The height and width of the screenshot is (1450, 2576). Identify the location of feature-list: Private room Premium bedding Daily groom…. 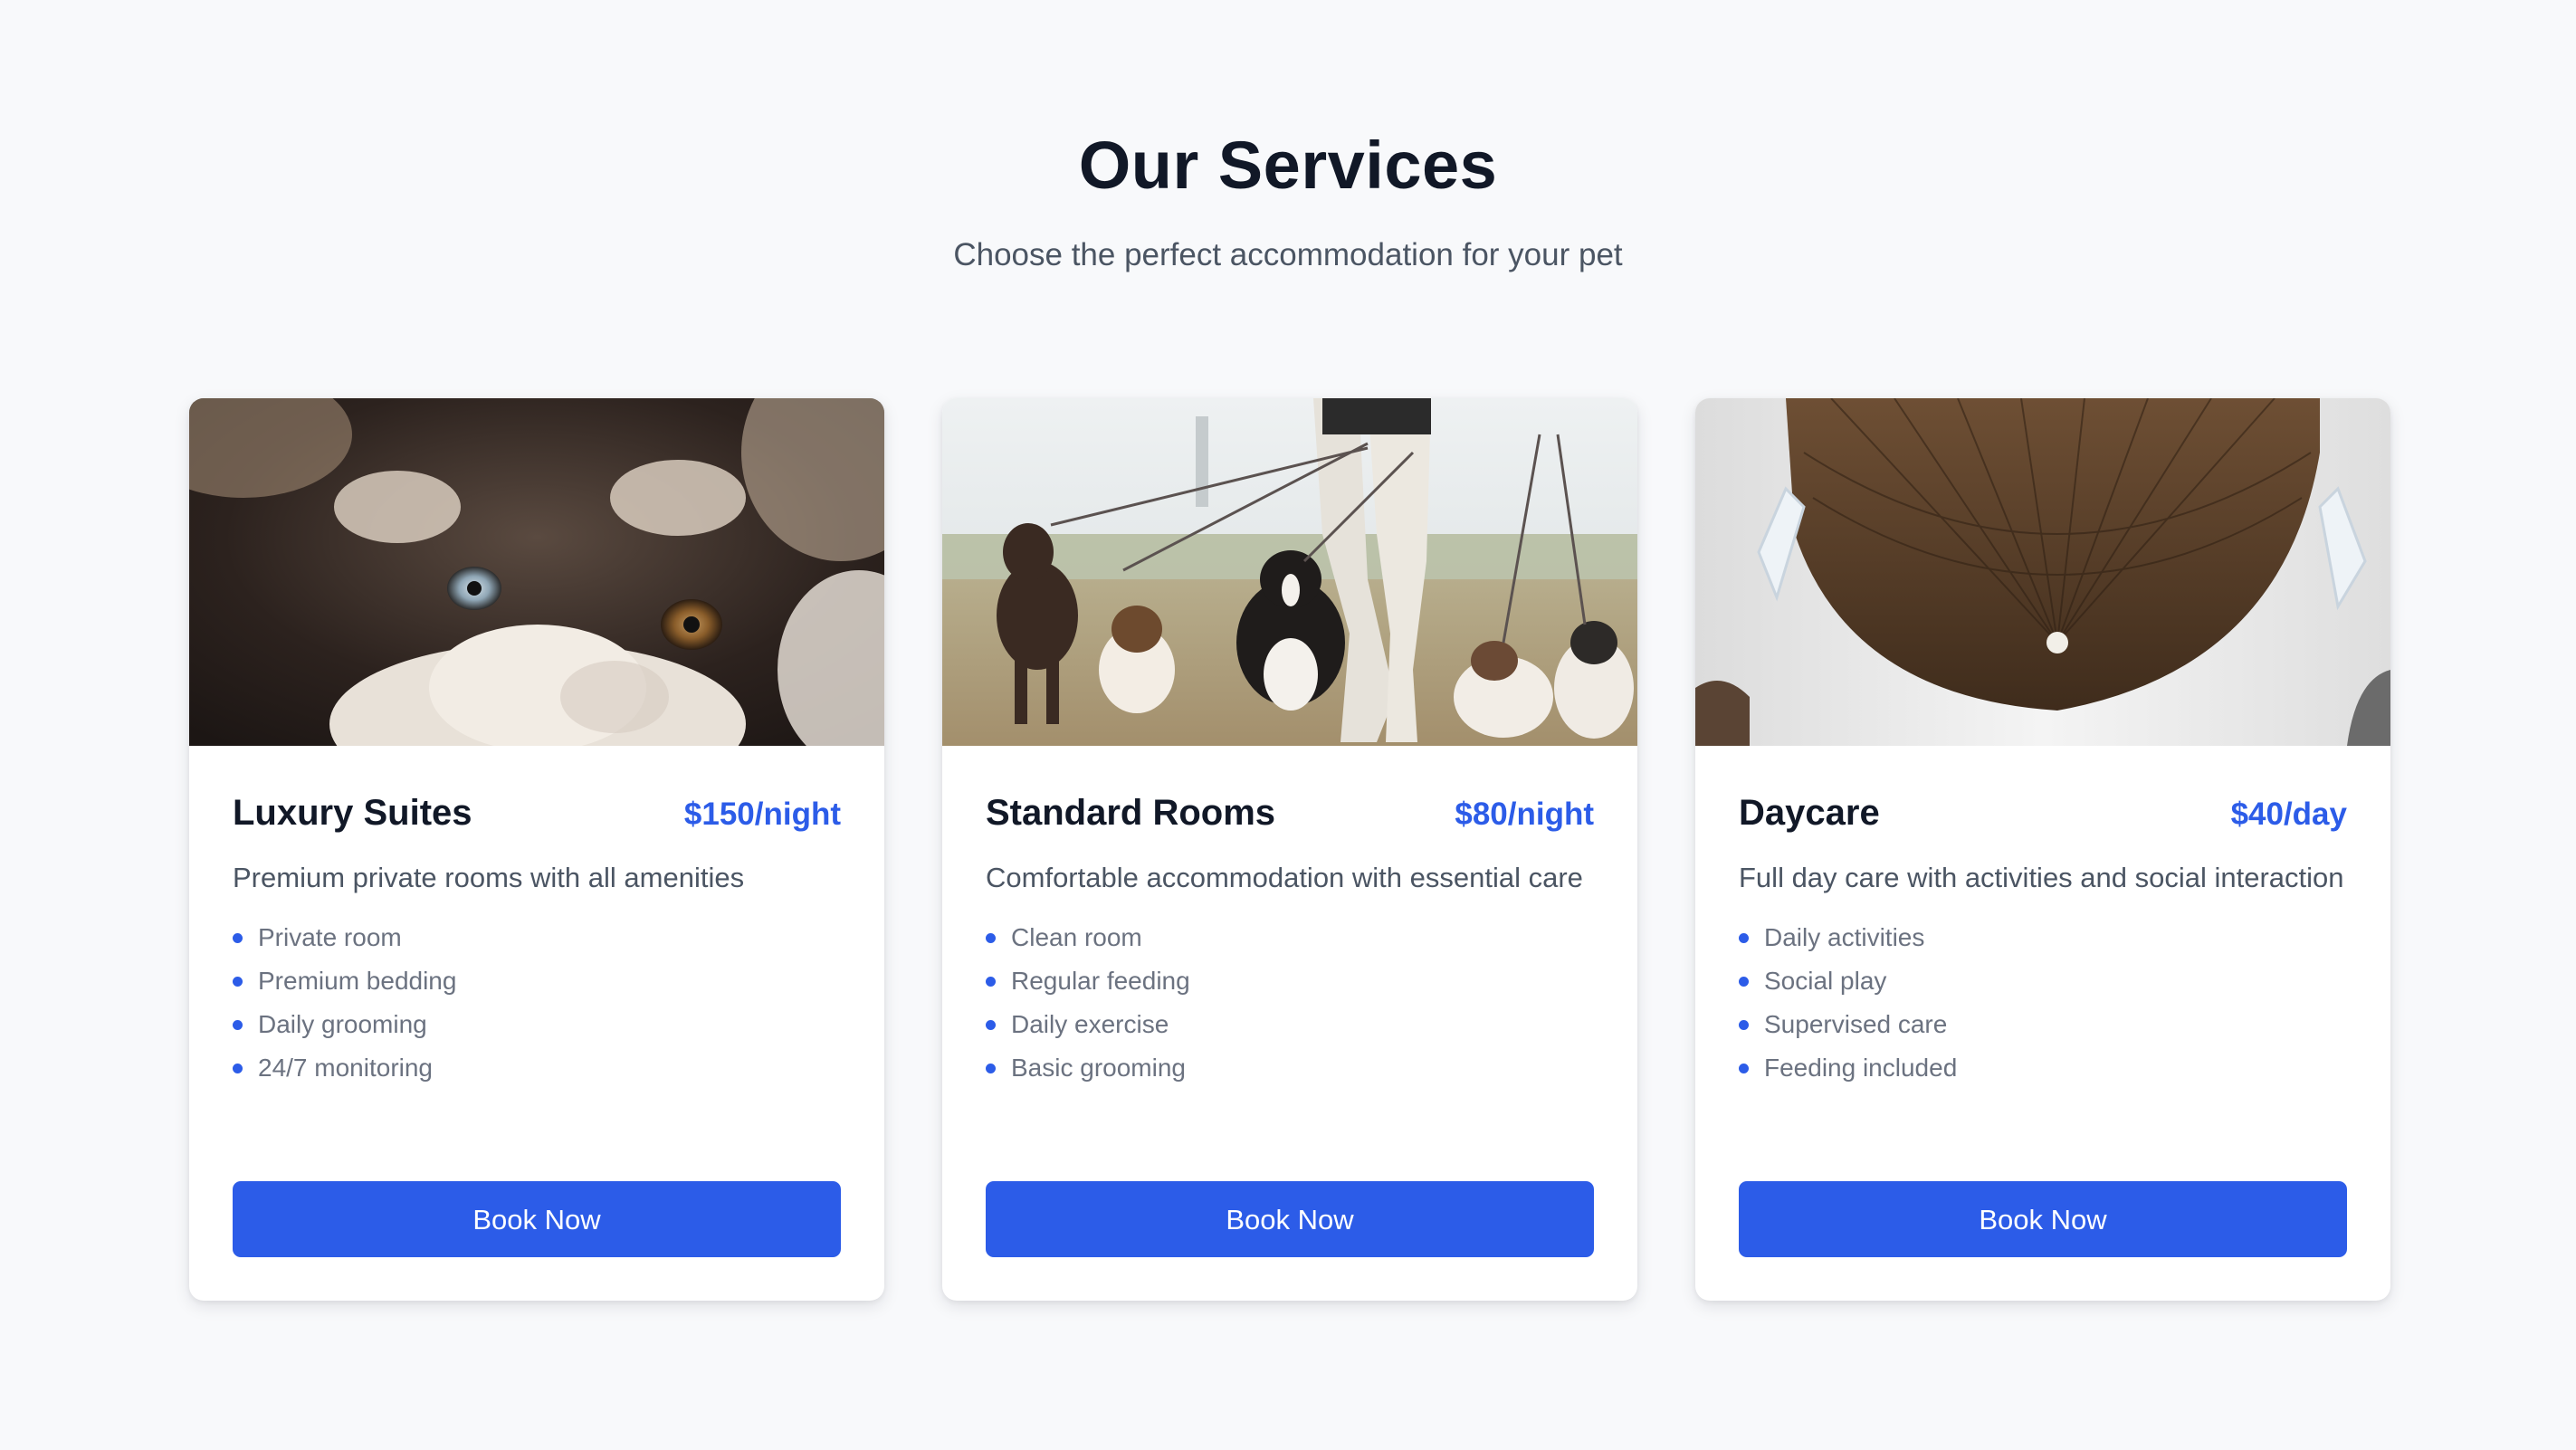
(537, 1003).